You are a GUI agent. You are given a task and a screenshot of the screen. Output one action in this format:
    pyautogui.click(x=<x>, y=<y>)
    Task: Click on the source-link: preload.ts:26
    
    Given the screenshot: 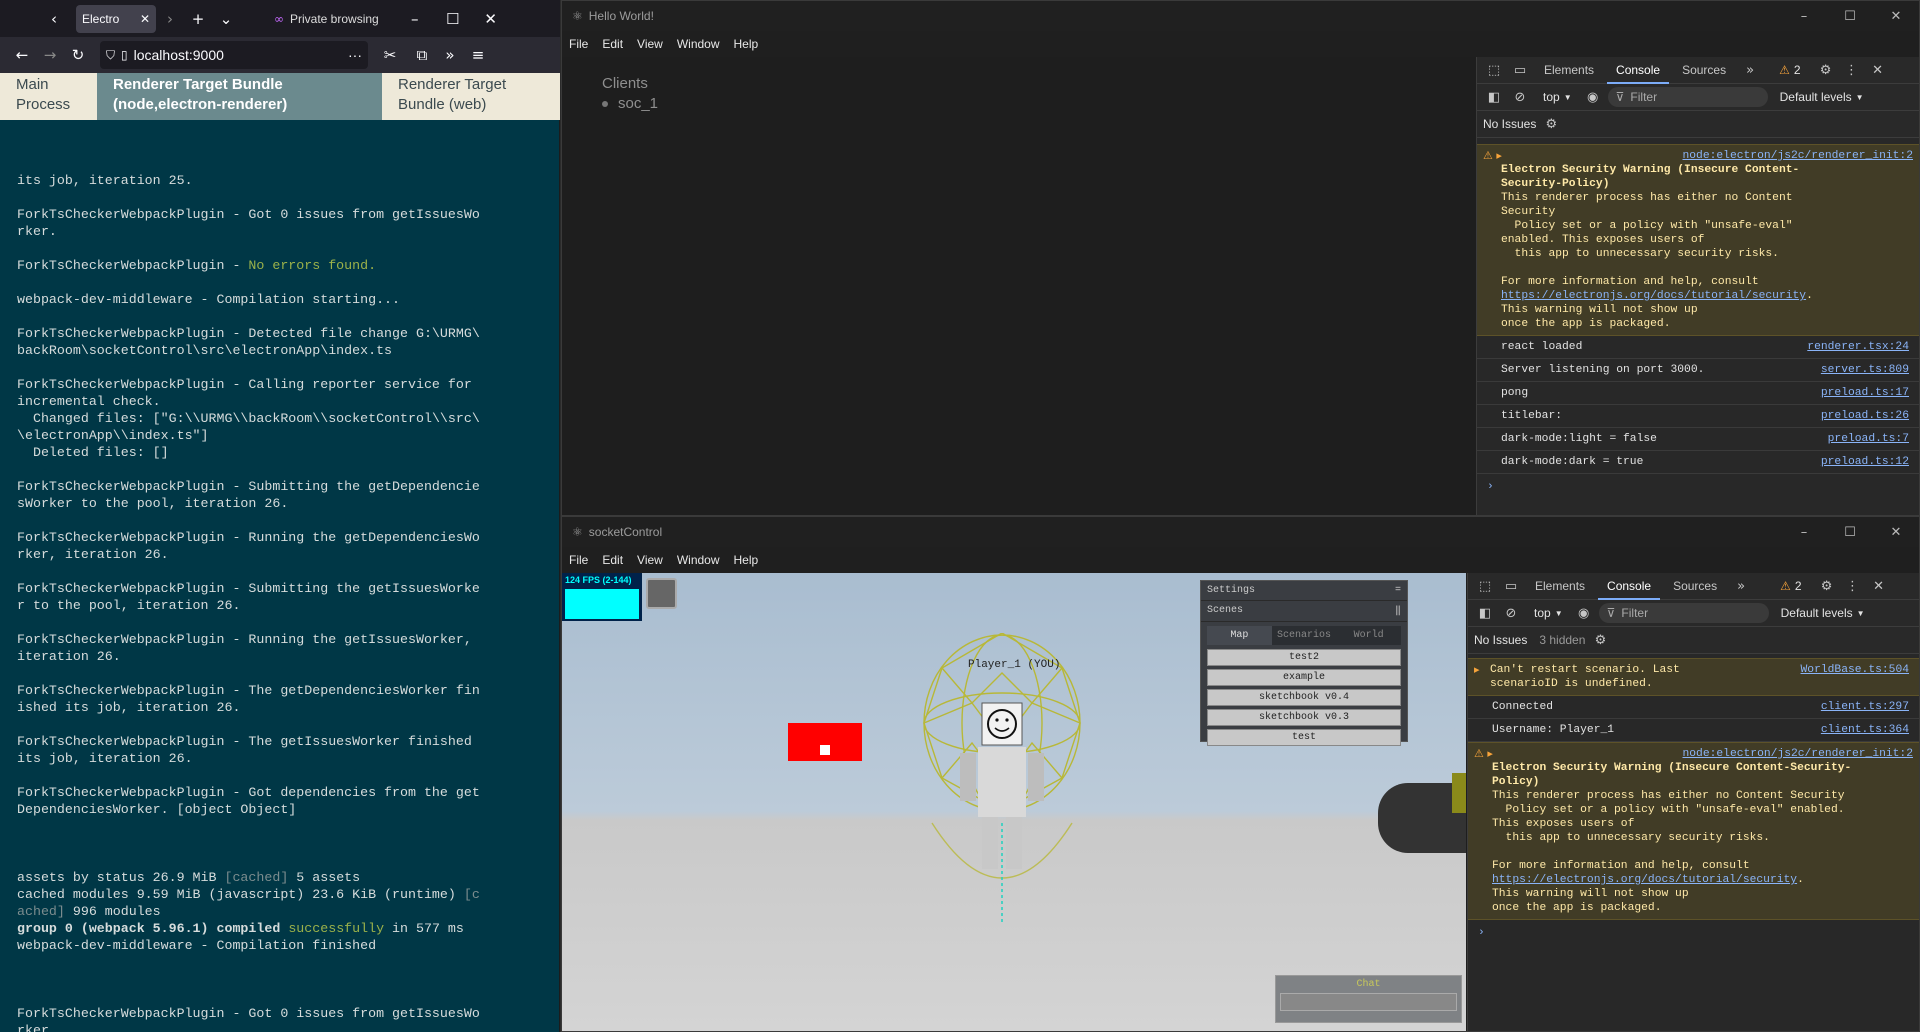 What is the action you would take?
    pyautogui.click(x=1865, y=416)
    